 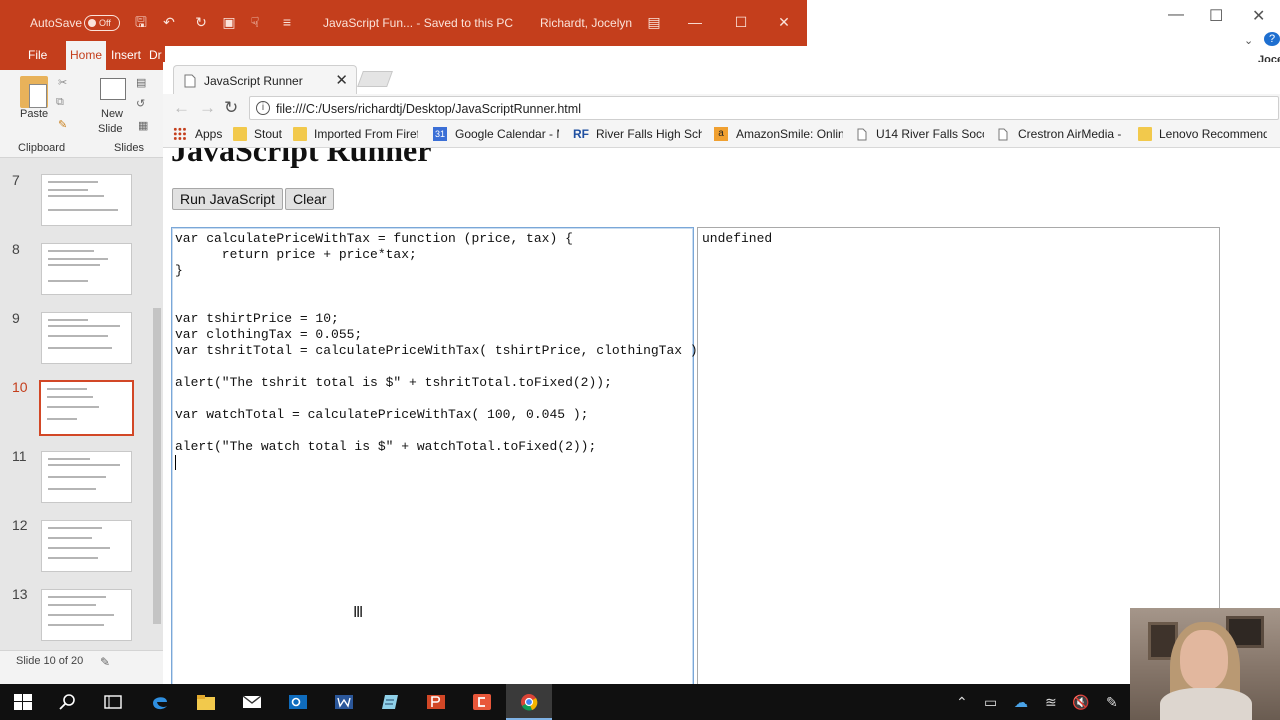 I want to click on browser-tab: JavaScript Runner ✕, so click(x=265, y=79).